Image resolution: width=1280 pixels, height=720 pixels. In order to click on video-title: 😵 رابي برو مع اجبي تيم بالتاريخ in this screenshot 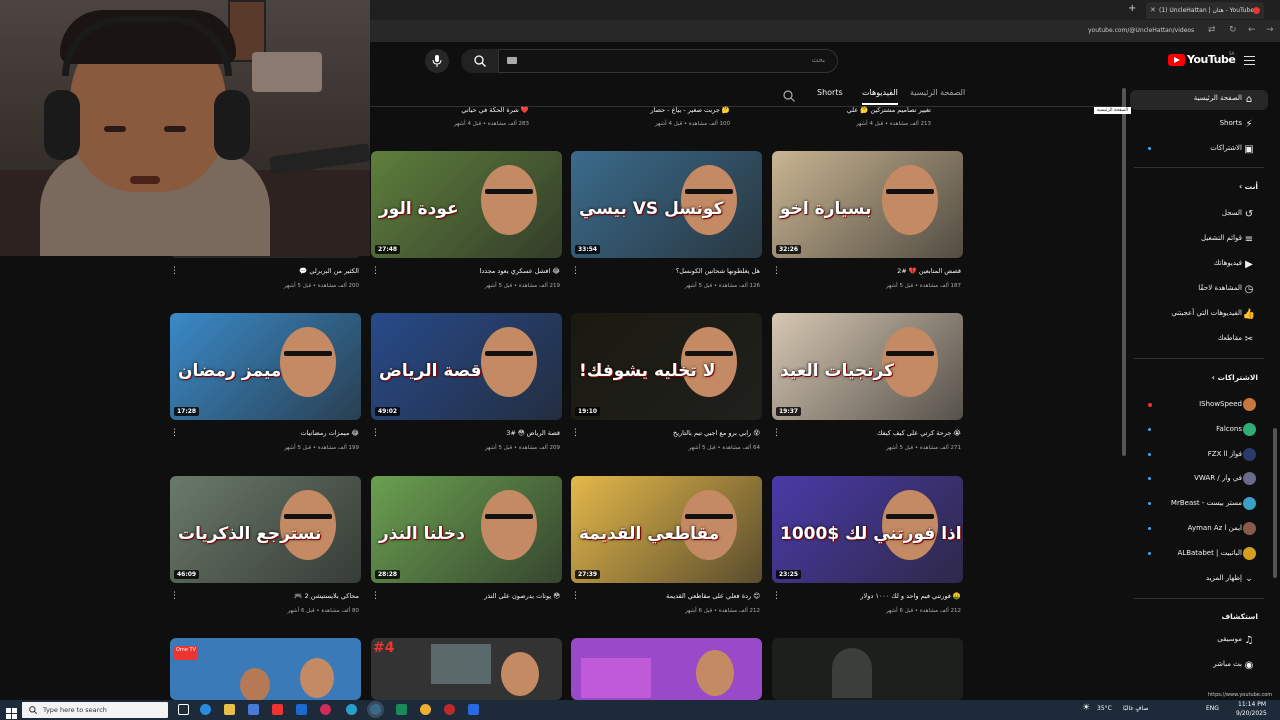, I will do `click(716, 433)`.